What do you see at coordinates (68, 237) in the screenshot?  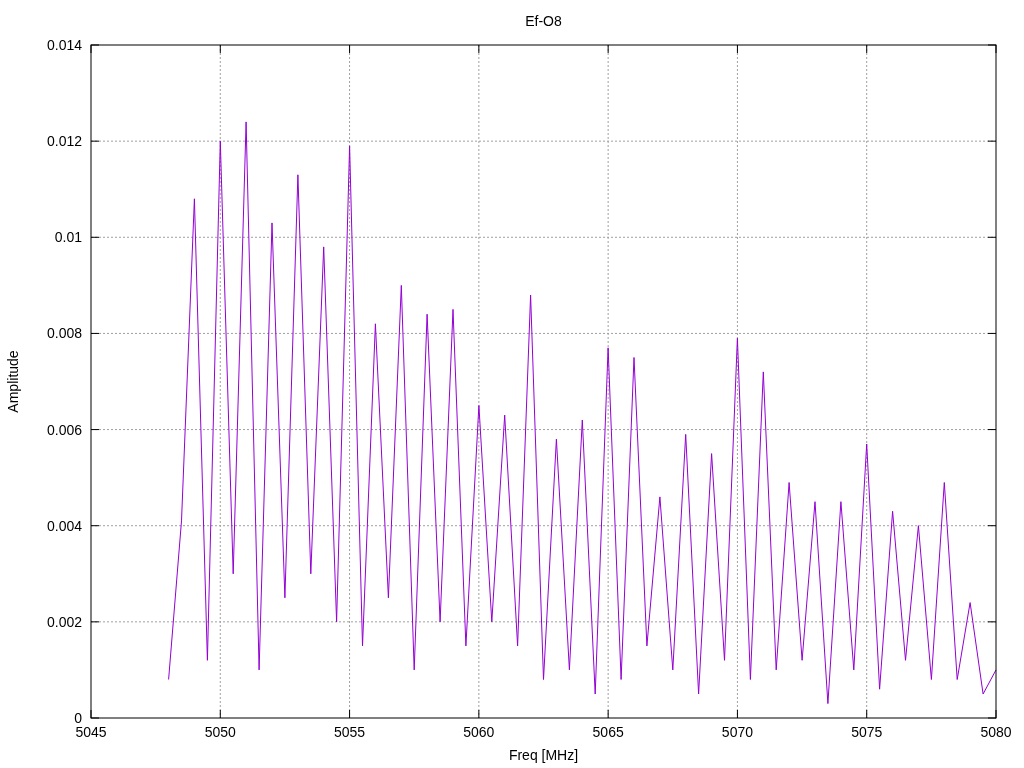 I see `y-tick-label: 0.01` at bounding box center [68, 237].